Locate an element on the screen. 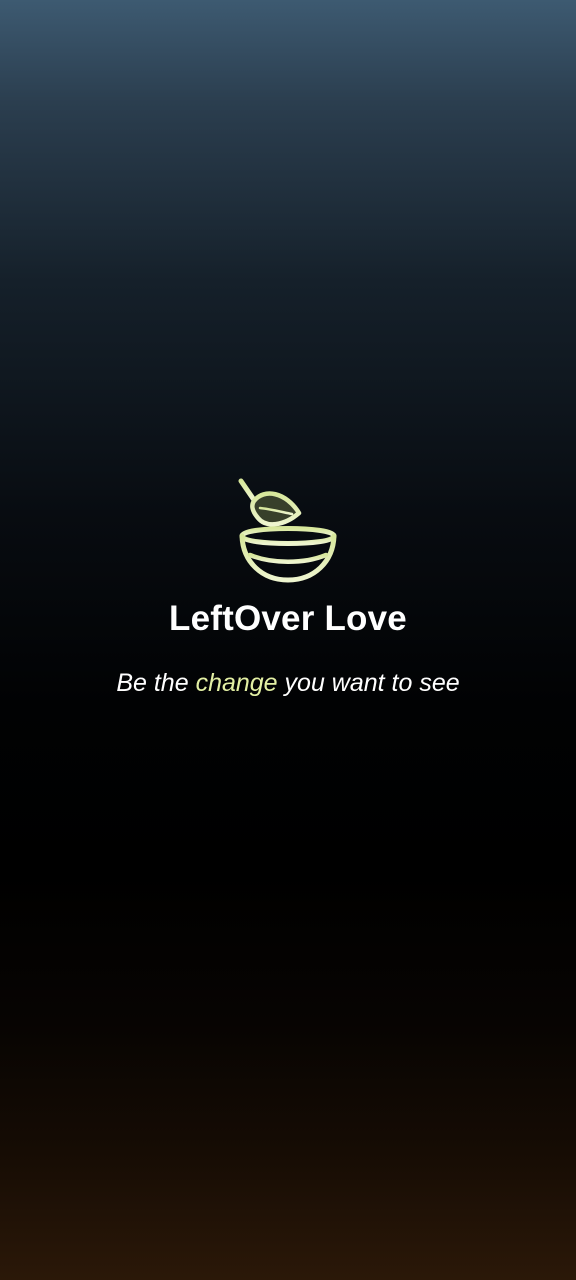 This screenshot has height=1280, width=576. leaf-bowl-icon is located at coordinates (288, 531).